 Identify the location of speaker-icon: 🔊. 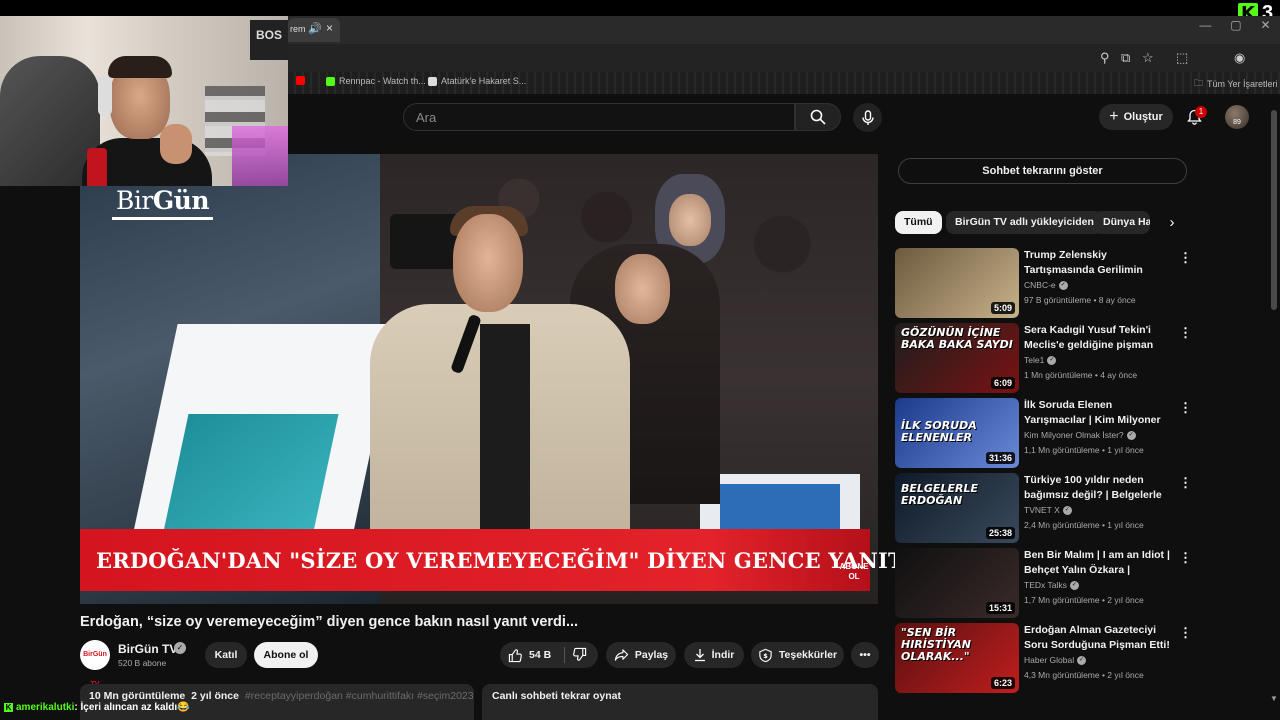
(315, 28).